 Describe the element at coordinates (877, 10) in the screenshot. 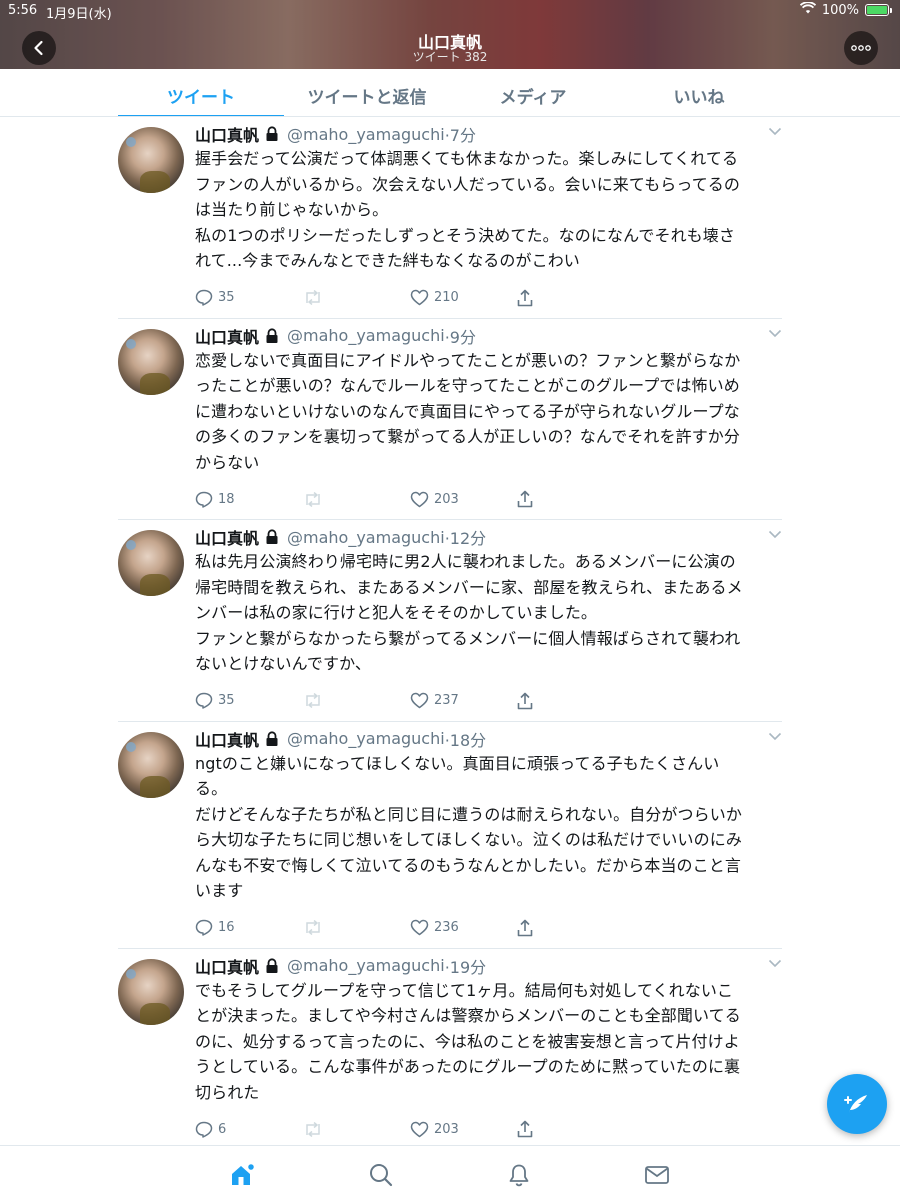

I see `battery-icon` at that location.